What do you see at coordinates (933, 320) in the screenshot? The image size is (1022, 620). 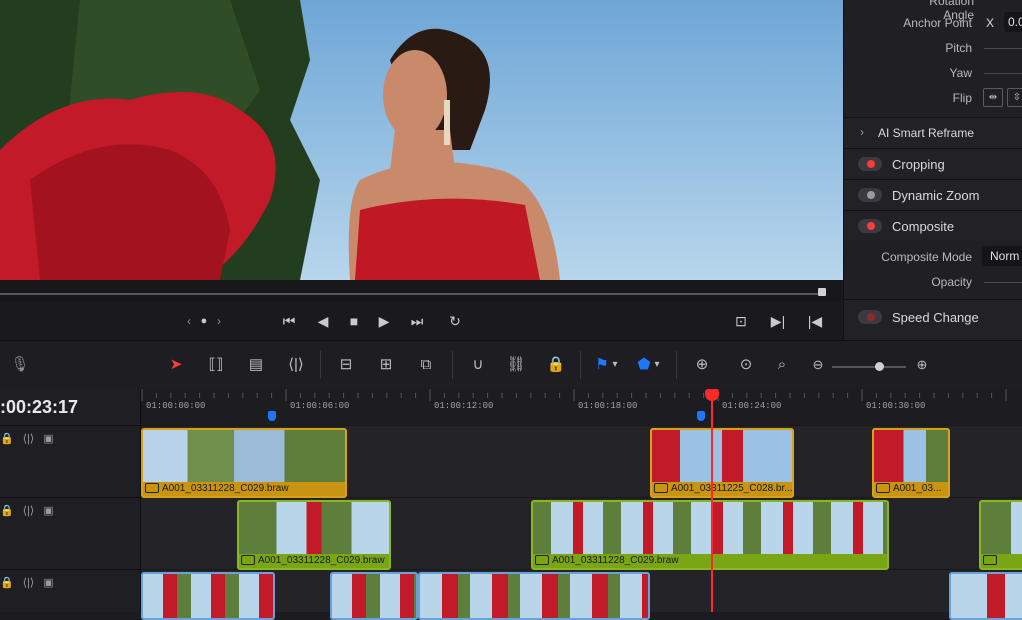 I see `section-speed-change: Speed Change` at bounding box center [933, 320].